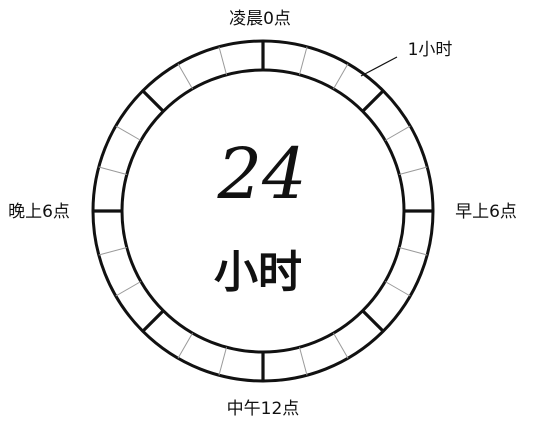 The width and height of the screenshot is (535, 424). I want to click on label-right: 早上6点, so click(486, 212).